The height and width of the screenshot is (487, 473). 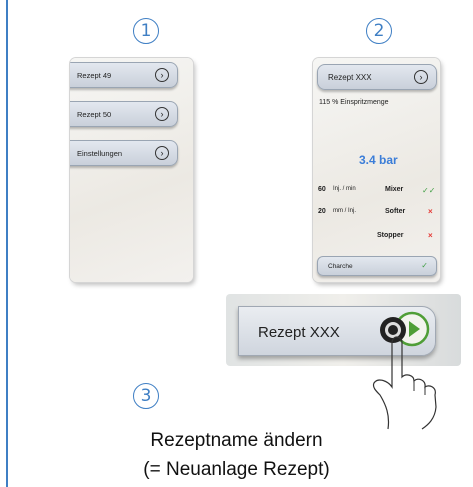 I want to click on menu-item-label: Rezept 49, so click(x=94, y=75).